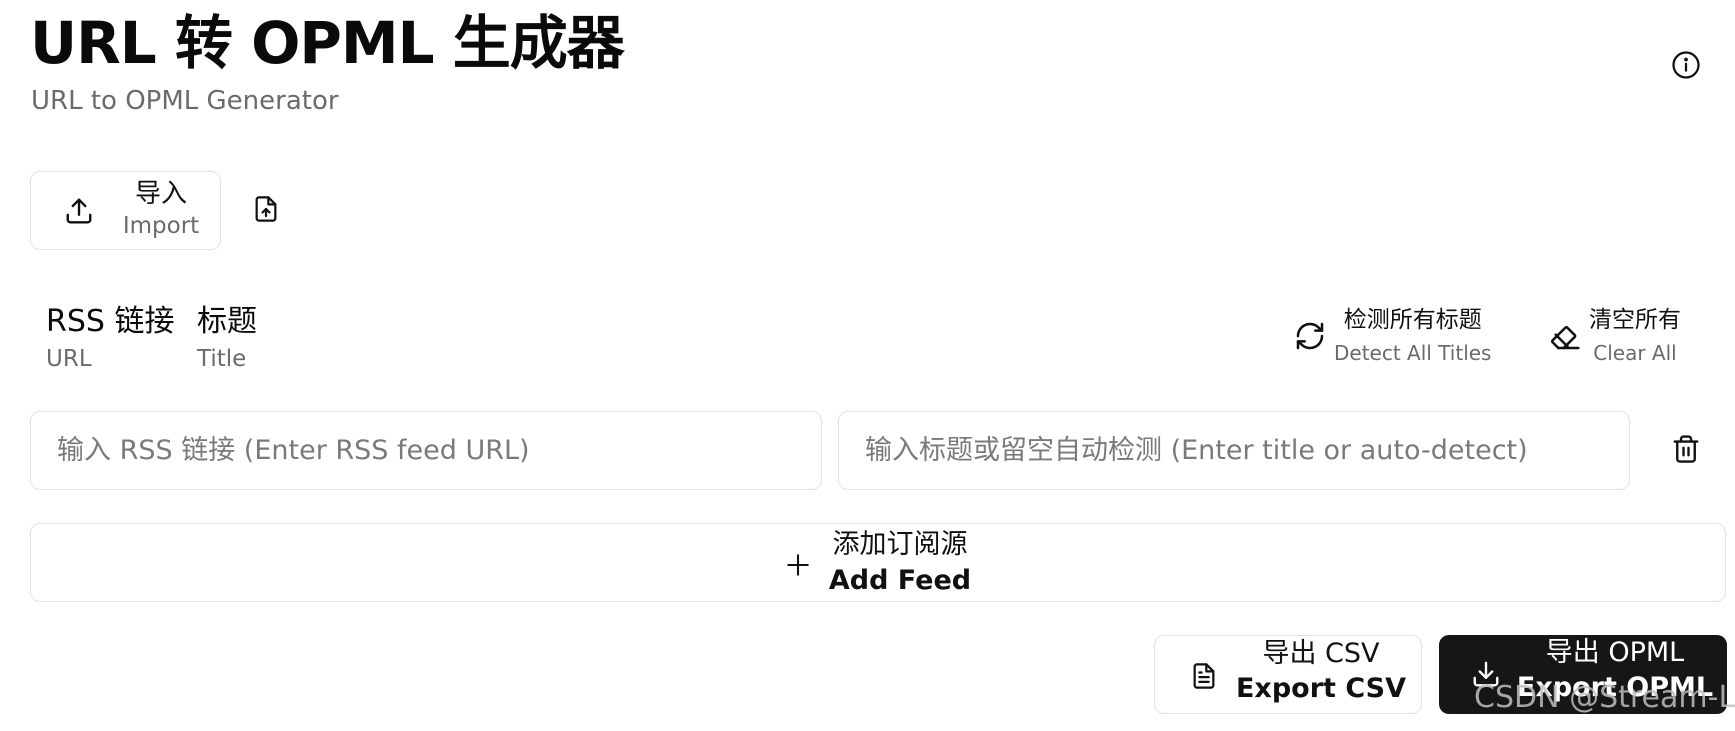 This screenshot has height=731, width=1735. Describe the element at coordinates (1412, 336) in the screenshot. I see `detect-all-titles-label: 检测所有标题 Detect All Titles` at that location.